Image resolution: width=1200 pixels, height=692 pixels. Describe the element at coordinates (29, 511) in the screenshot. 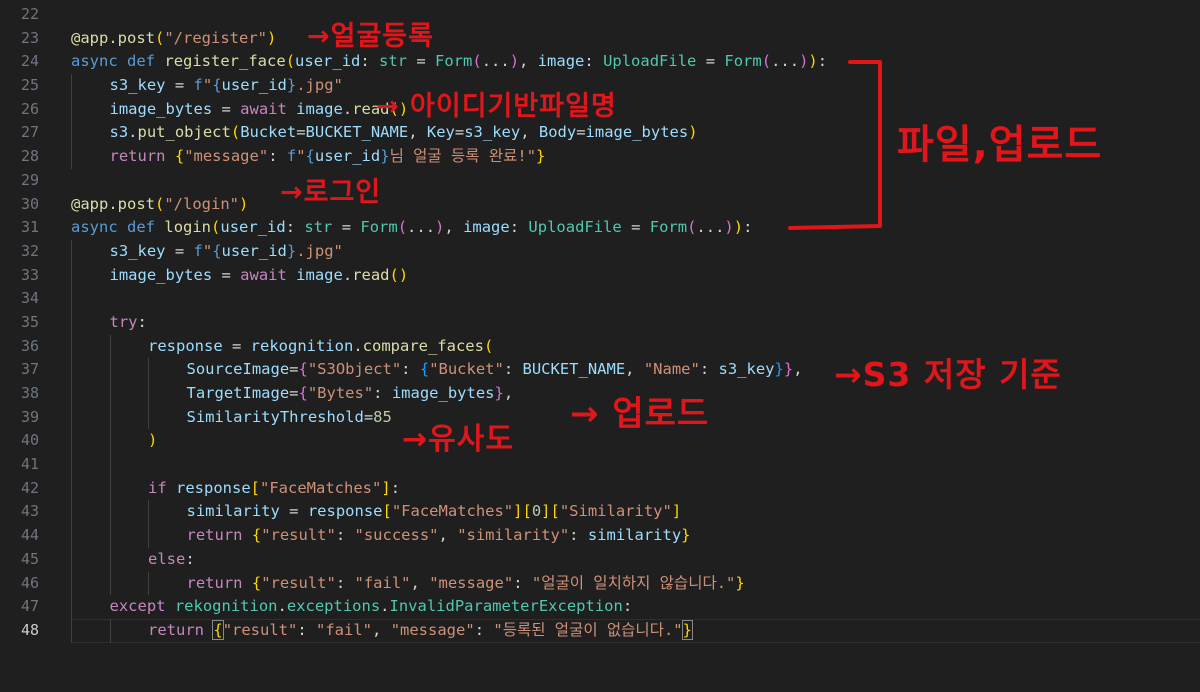

I see `line-number: 43` at that location.